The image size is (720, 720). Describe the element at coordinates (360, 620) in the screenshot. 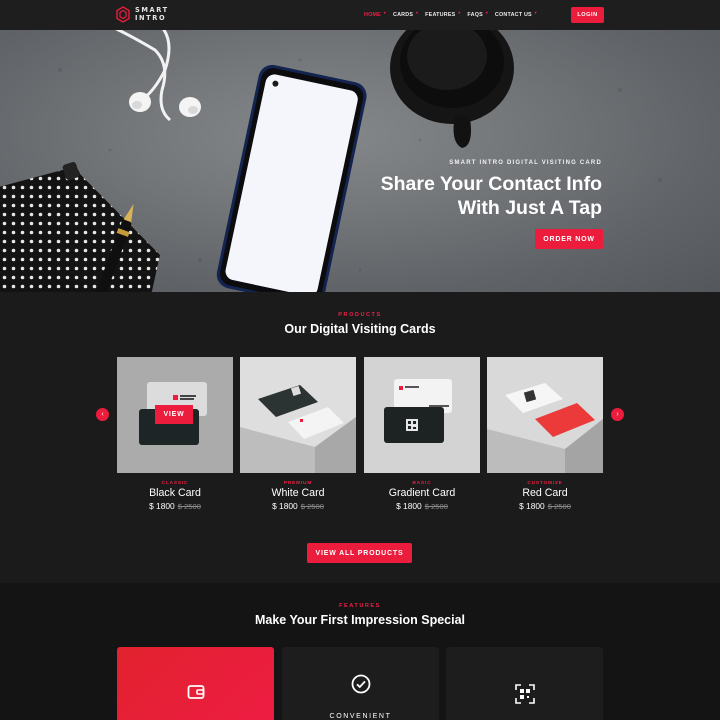

I see `features-title: Make Your First Impression Special` at that location.